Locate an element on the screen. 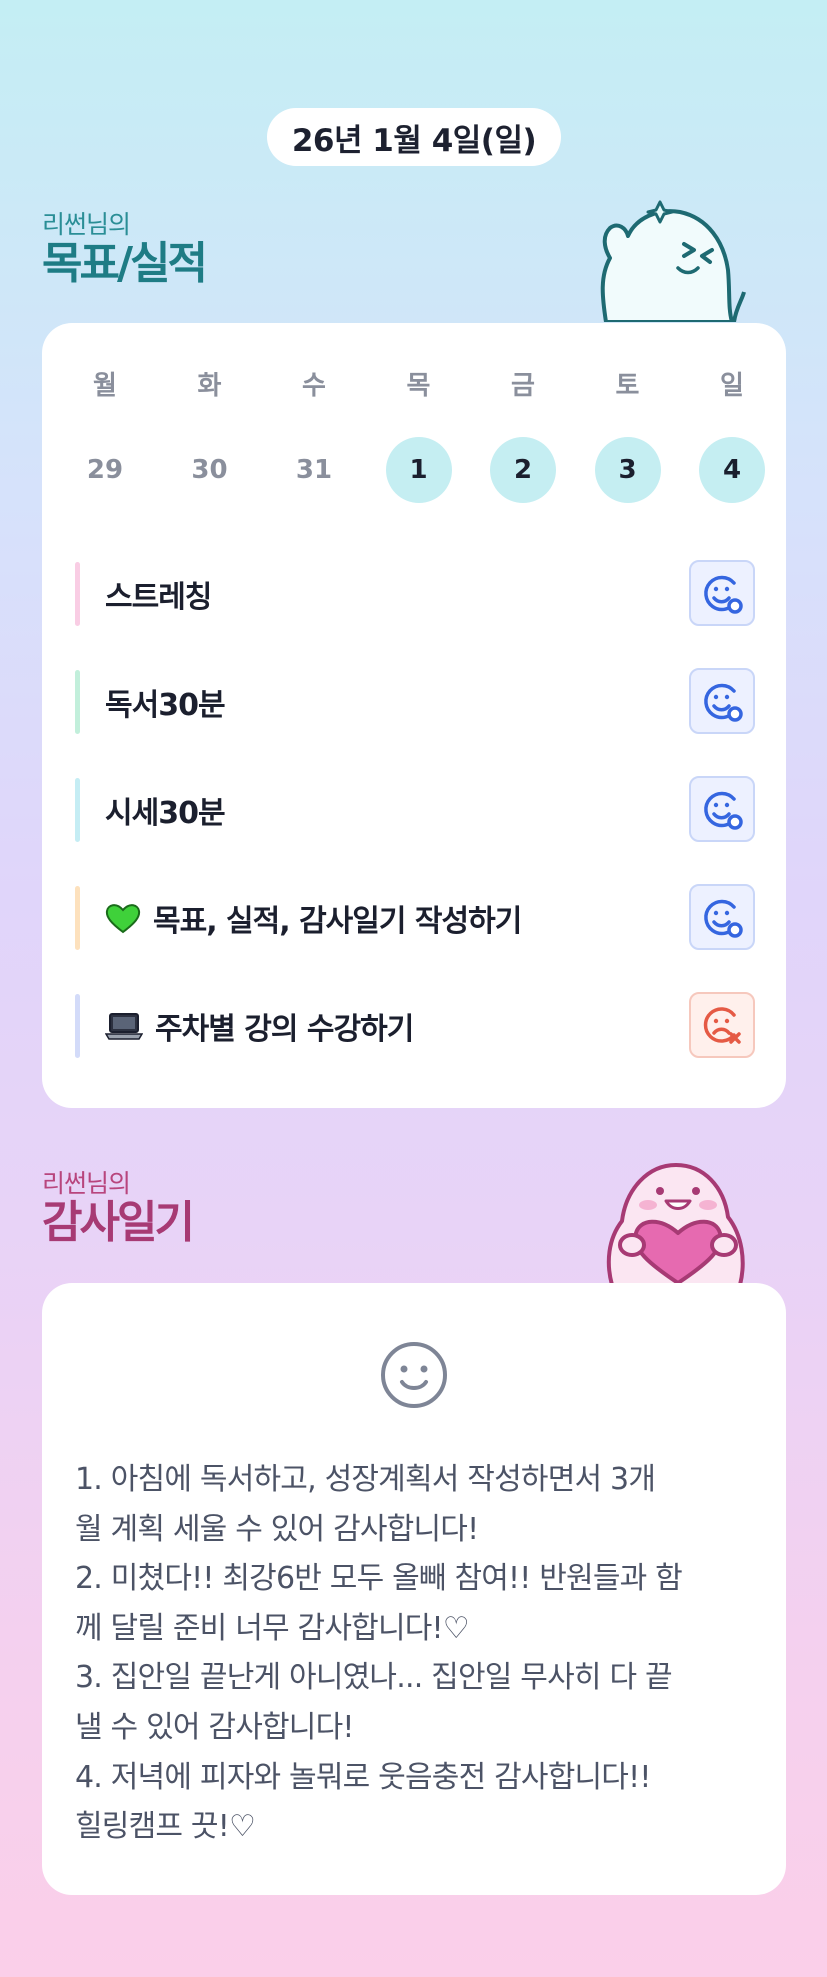 The width and height of the screenshot is (827, 1977). gratitude-line: 4. 저녁에 피자와 놀뭐로 웃음충전 감사합니다!! is located at coordinates (363, 1777).